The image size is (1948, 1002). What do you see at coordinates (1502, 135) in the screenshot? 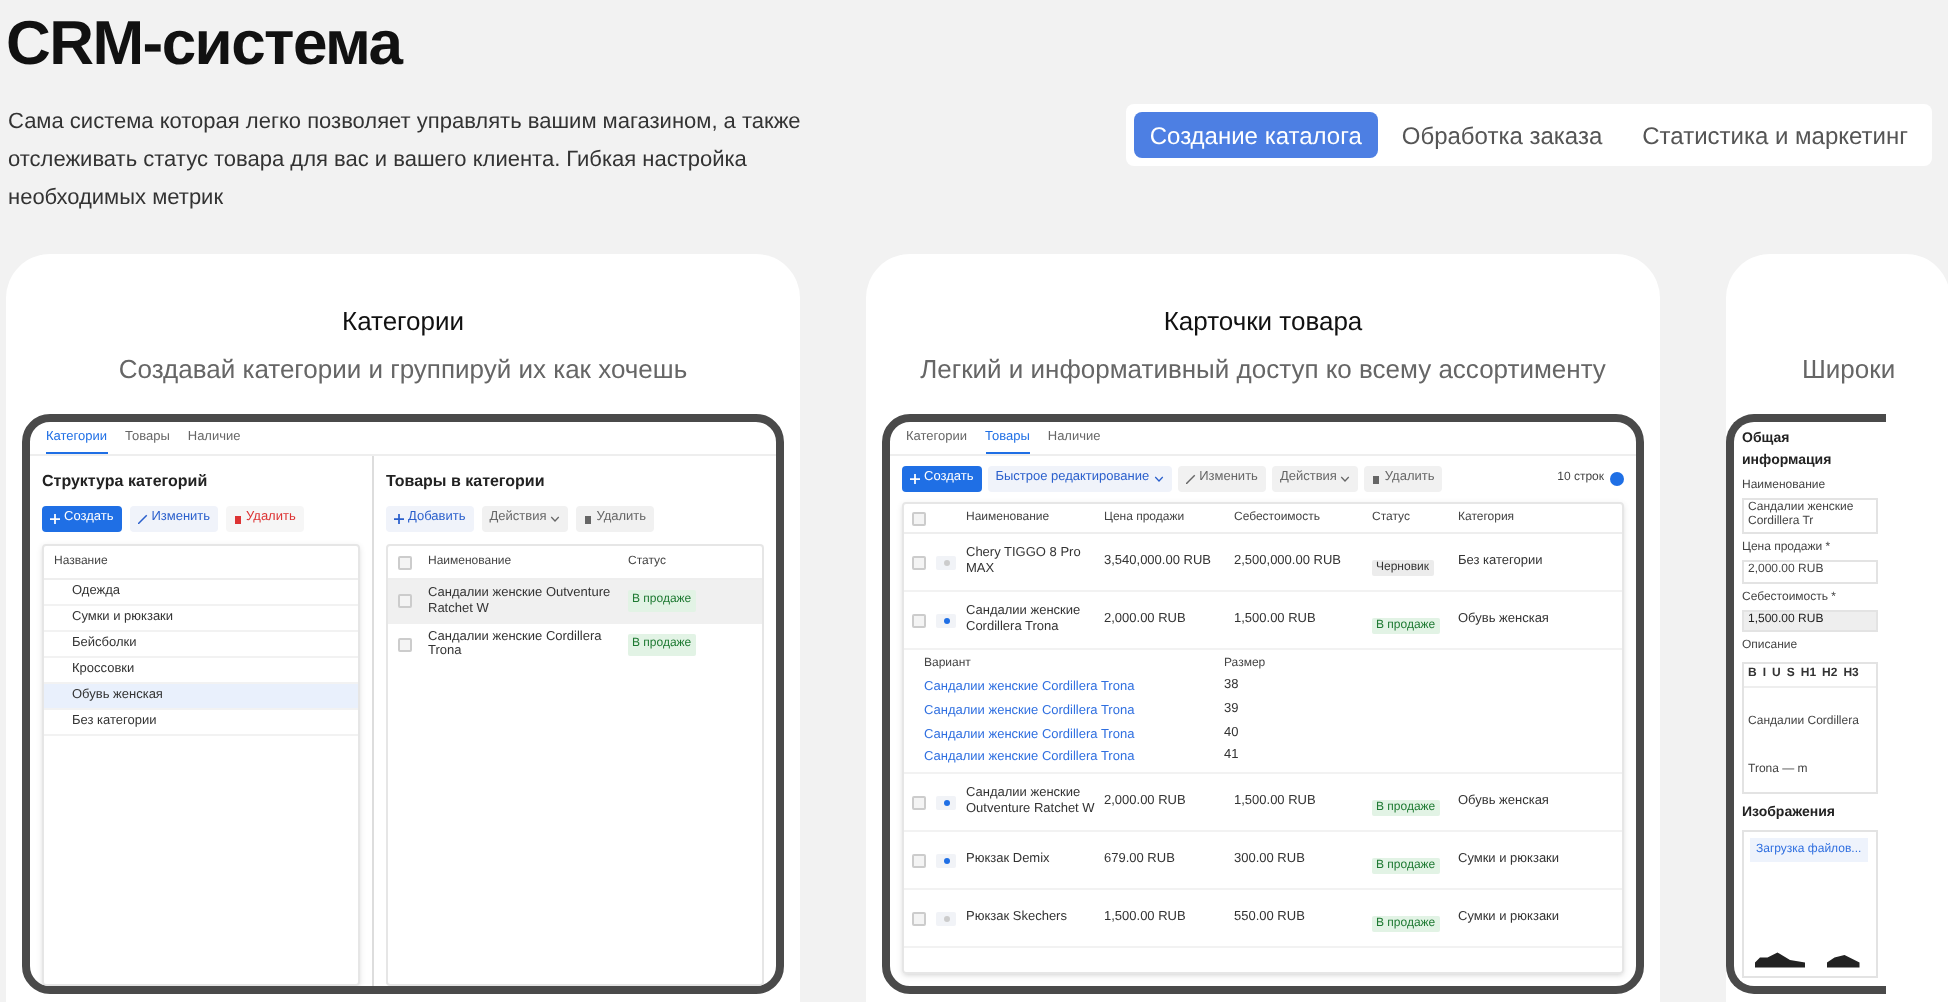
I see `tab: Обработка заказа` at bounding box center [1502, 135].